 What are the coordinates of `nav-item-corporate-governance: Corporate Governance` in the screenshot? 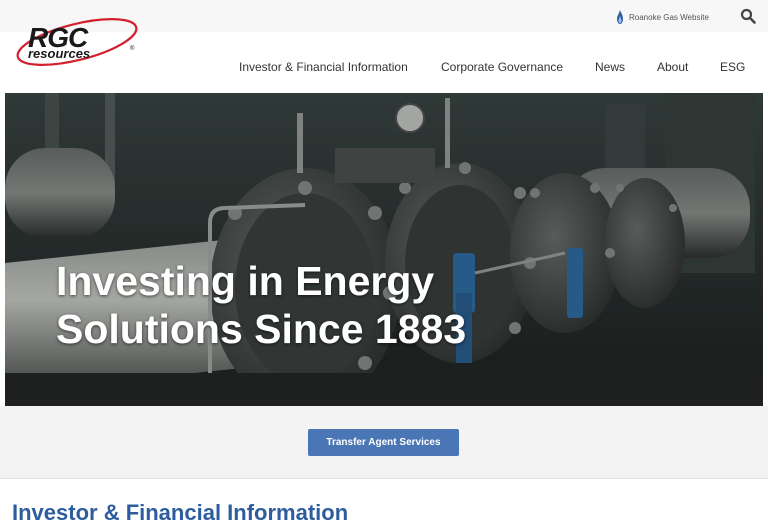 It's located at (502, 67).